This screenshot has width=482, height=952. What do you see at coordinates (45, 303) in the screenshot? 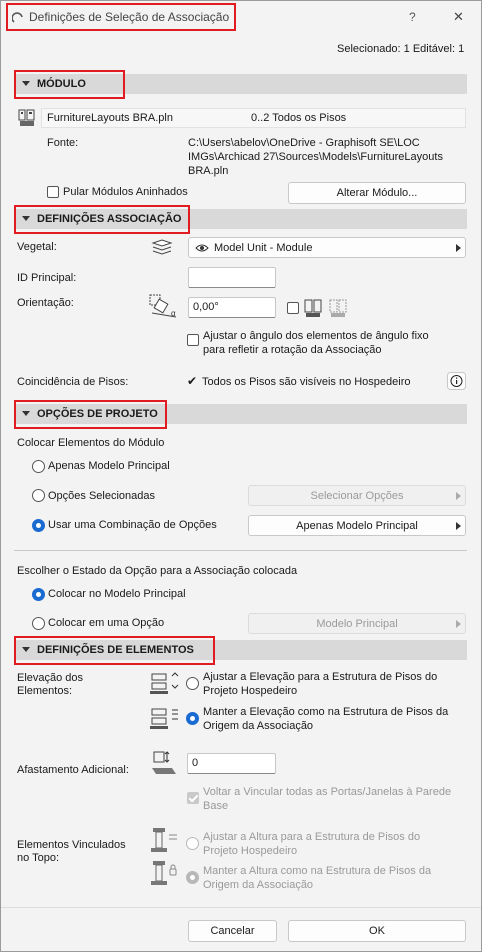
I see `orientation-label: Orientação:` at bounding box center [45, 303].